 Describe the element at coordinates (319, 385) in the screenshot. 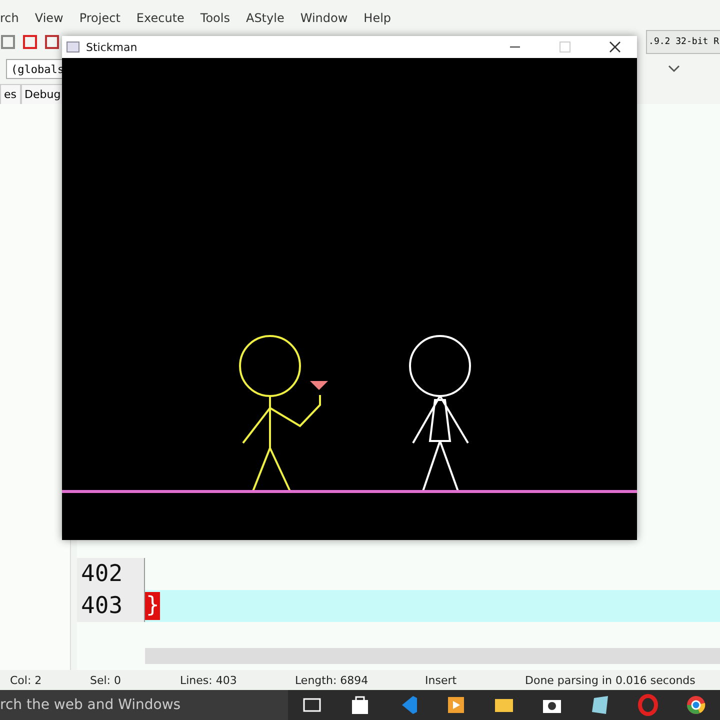

I see `glass-drawing` at that location.